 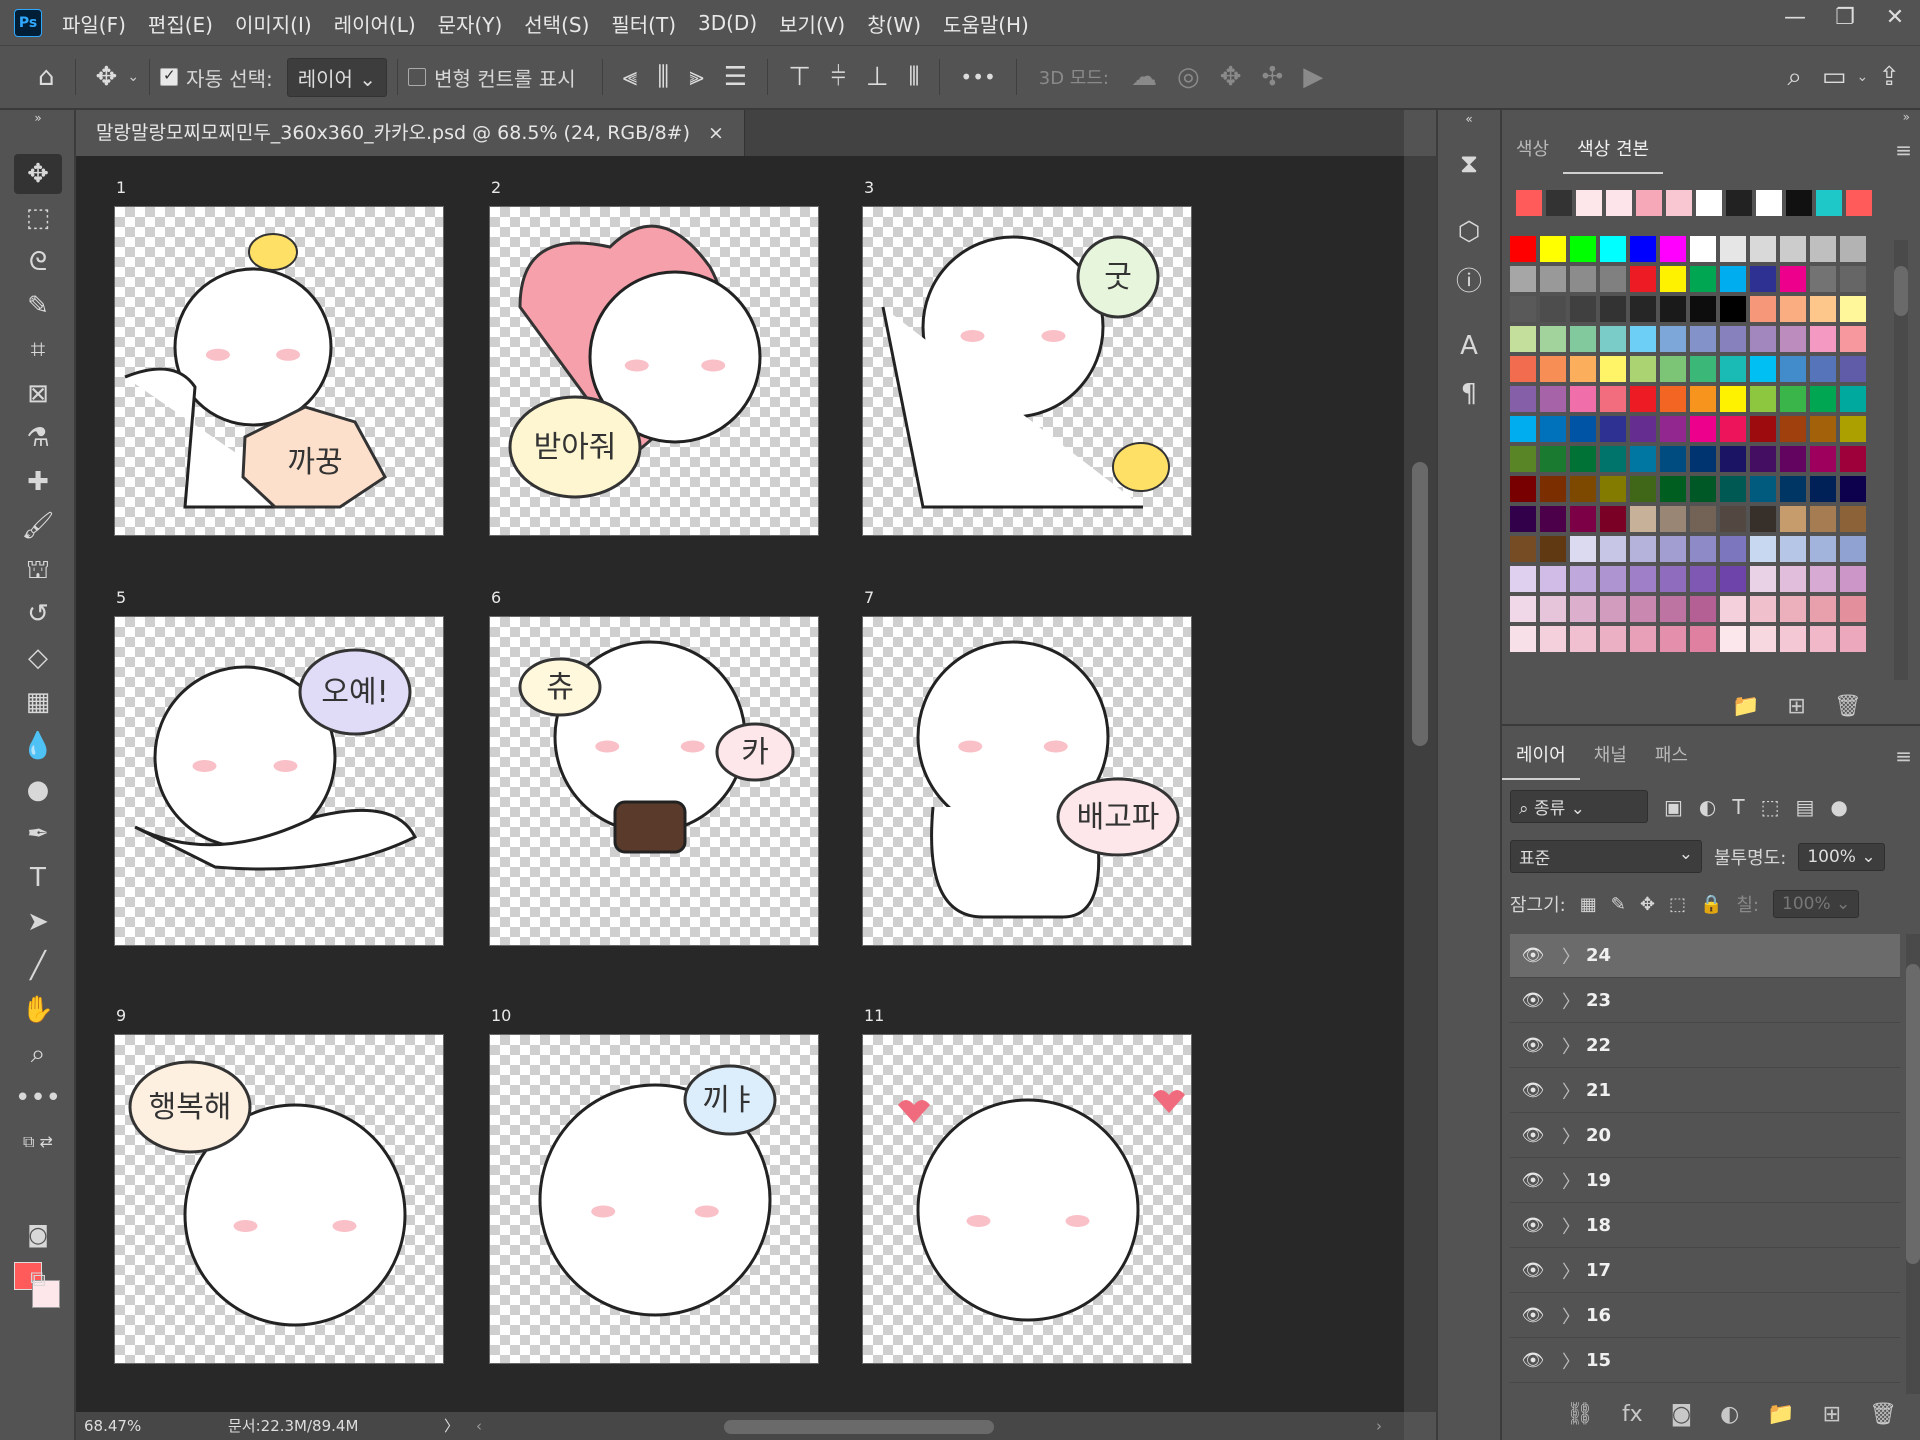 What do you see at coordinates (556, 23) in the screenshot?
I see `menu-item: 선택(S)` at bounding box center [556, 23].